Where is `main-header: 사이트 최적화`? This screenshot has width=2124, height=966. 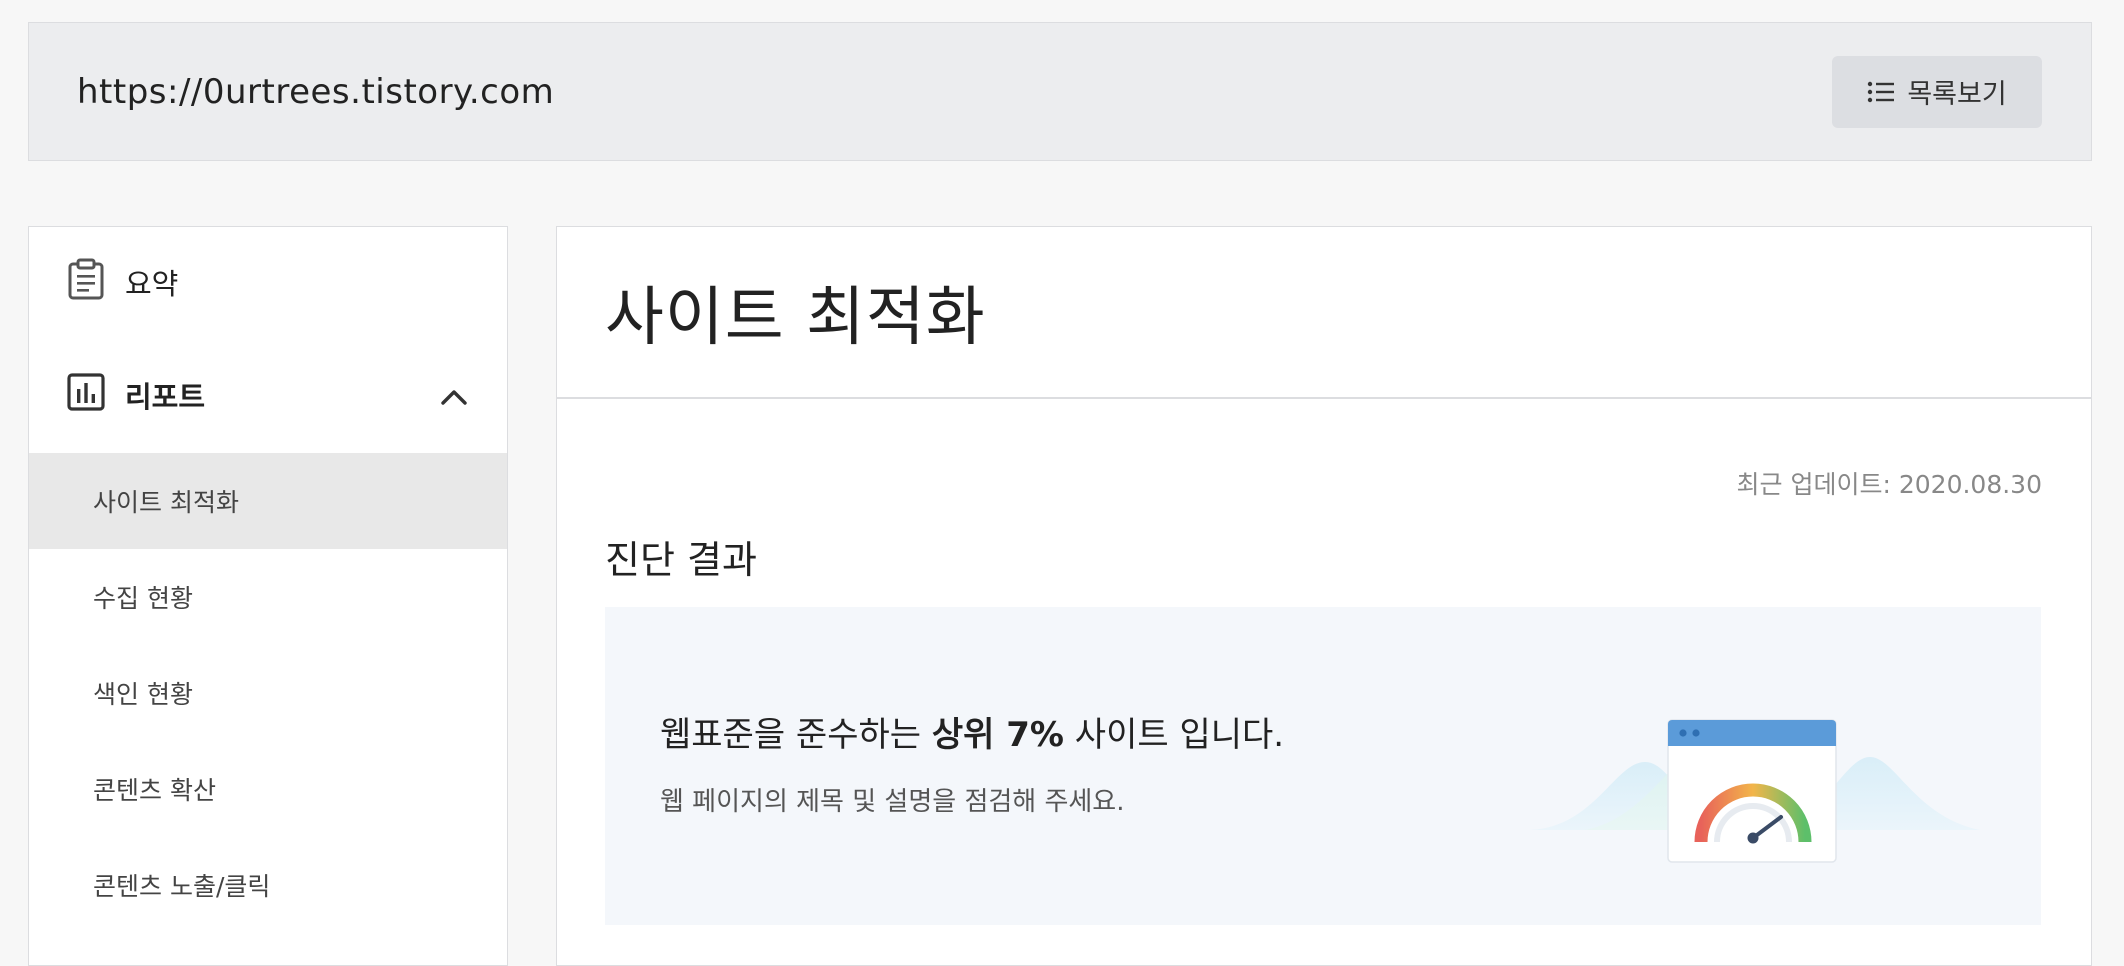
main-header: 사이트 최적화 is located at coordinates (1324, 313).